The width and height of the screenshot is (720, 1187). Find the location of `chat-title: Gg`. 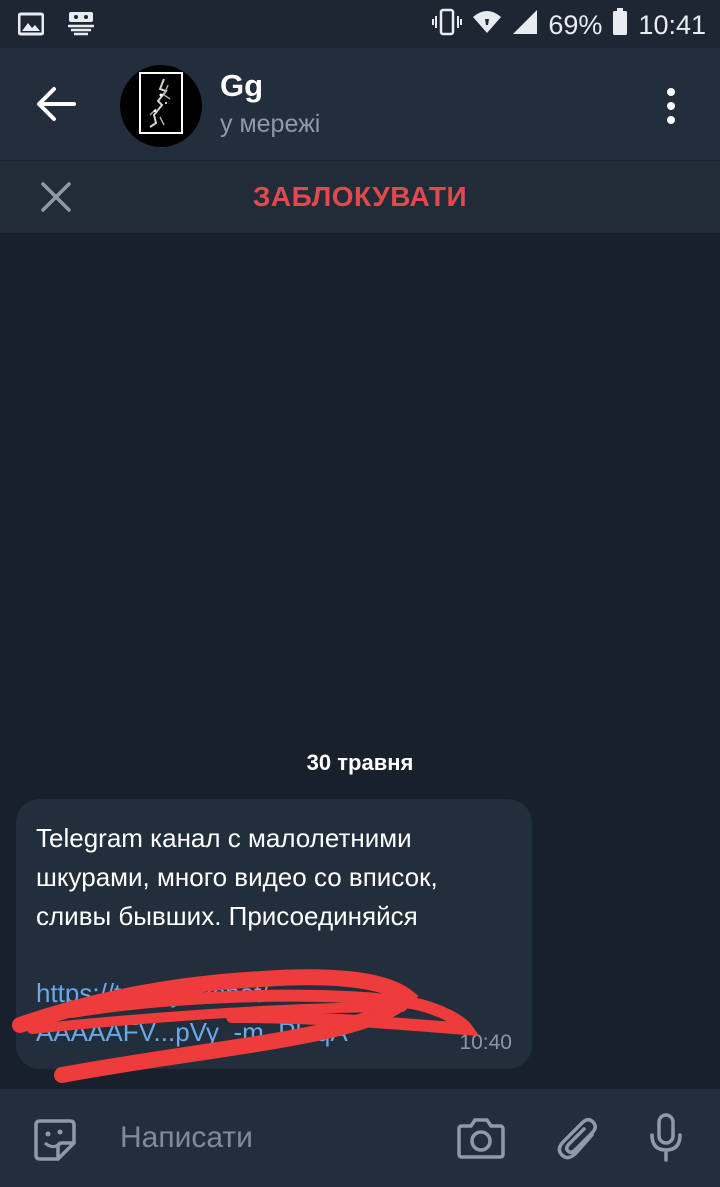

chat-title: Gg is located at coordinates (241, 86).